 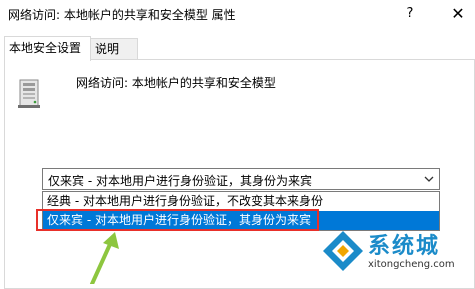 What do you see at coordinates (176, 83) in the screenshot?
I see `policy-name: 网络访问: 本地帐户的共享和安全模型` at bounding box center [176, 83].